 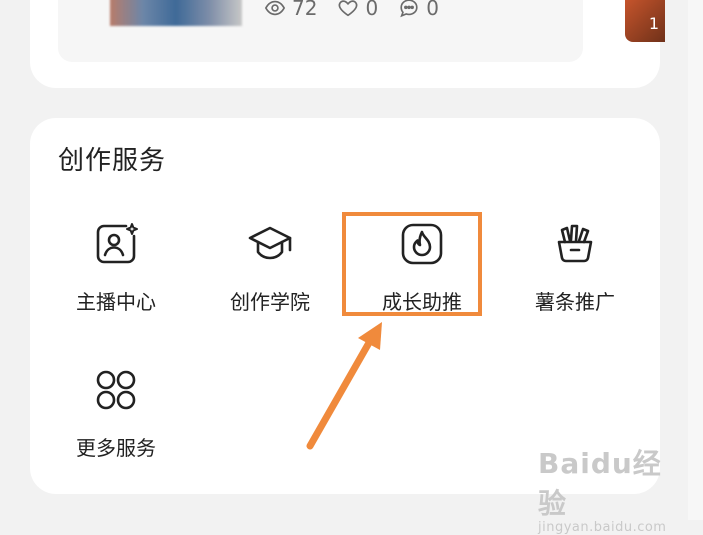 I want to click on anchor-center-icon, so click(x=117, y=243).